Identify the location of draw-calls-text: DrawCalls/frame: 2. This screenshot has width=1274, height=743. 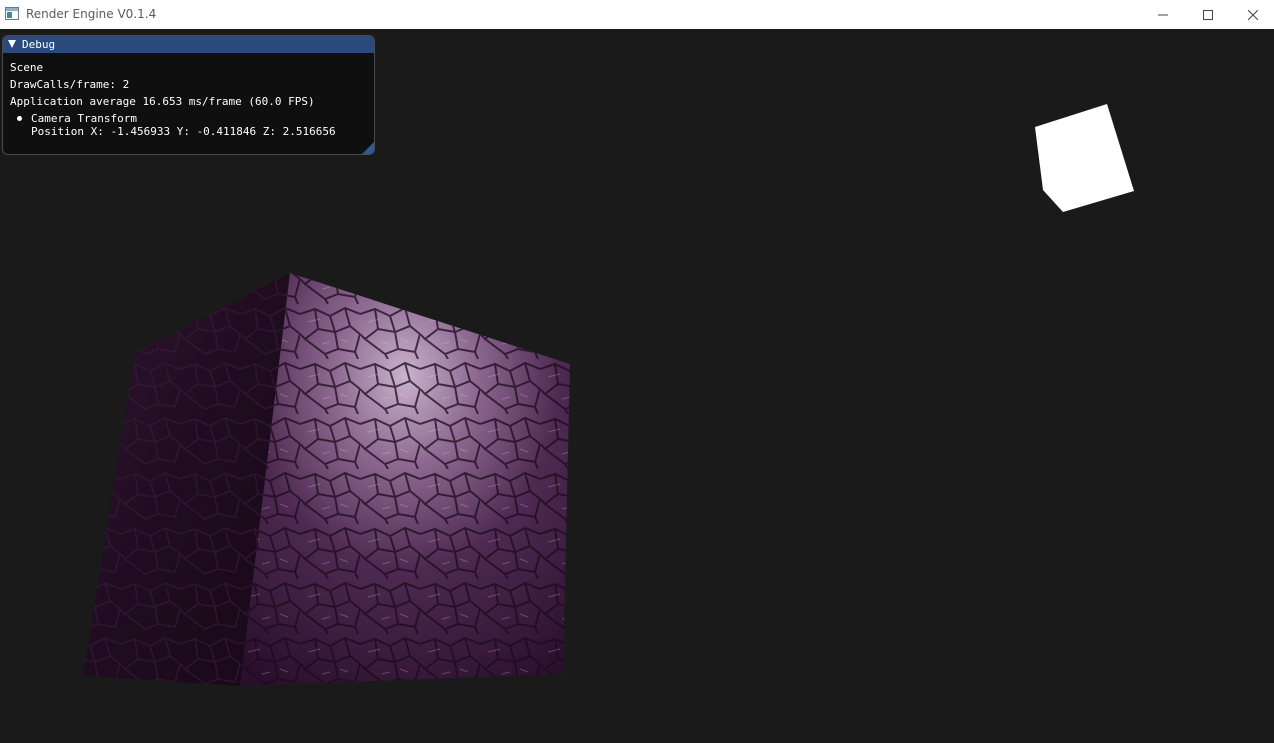
(70, 84).